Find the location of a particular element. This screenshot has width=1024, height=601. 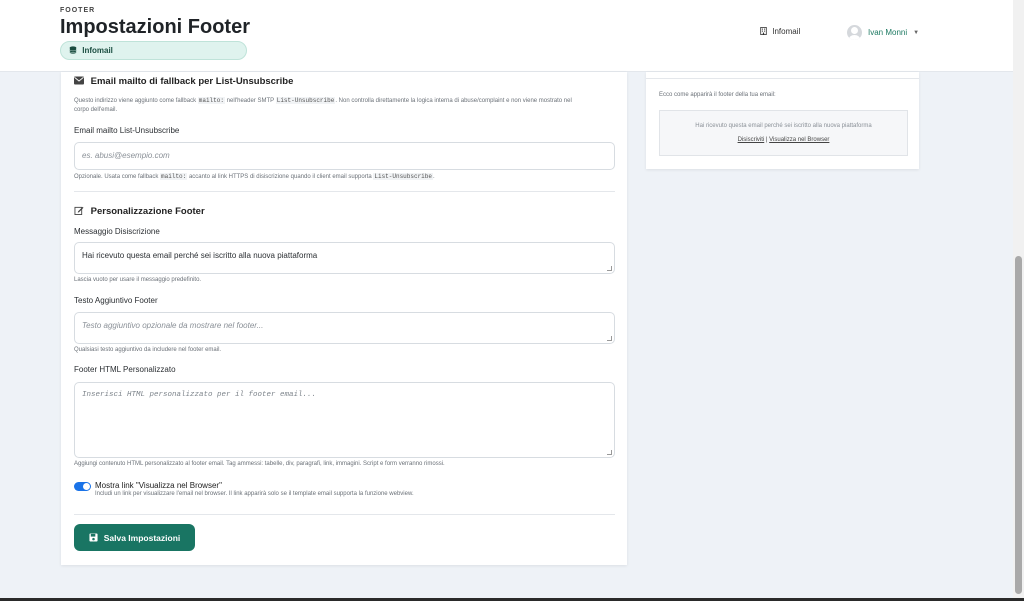

tenant-name: Infomail is located at coordinates (786, 31).